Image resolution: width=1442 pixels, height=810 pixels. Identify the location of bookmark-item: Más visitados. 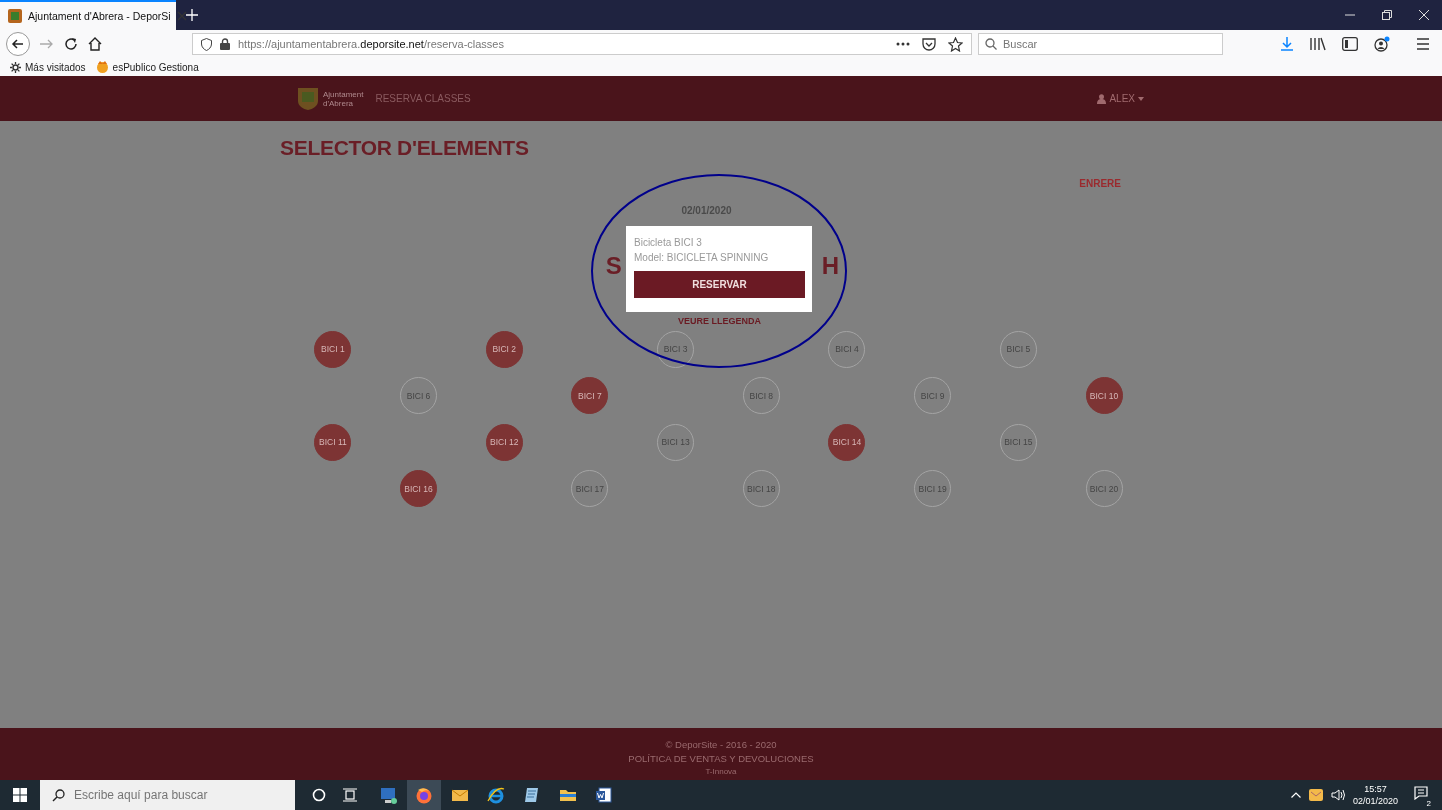
(48, 67).